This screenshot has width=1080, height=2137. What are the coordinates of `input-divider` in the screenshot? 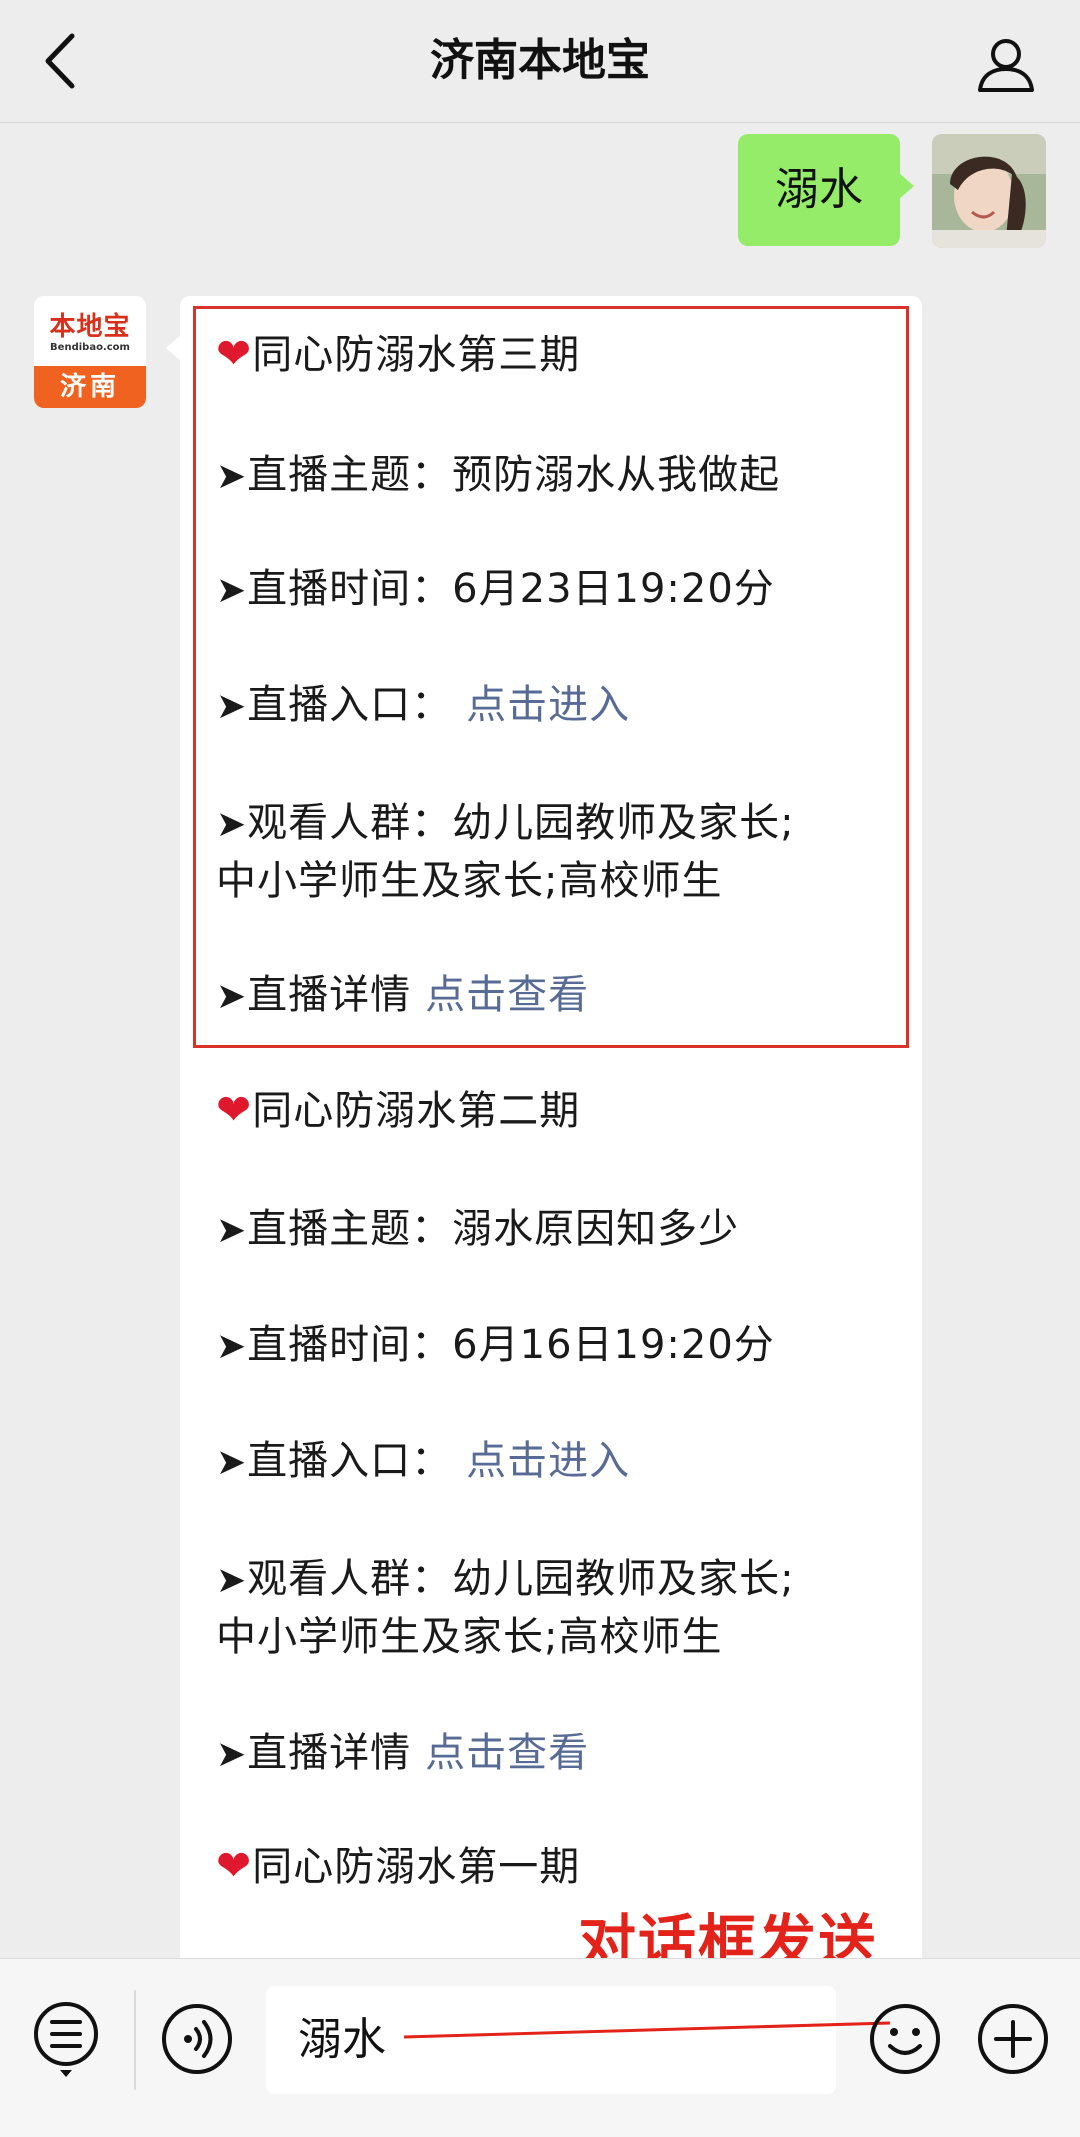 It's located at (135, 2040).